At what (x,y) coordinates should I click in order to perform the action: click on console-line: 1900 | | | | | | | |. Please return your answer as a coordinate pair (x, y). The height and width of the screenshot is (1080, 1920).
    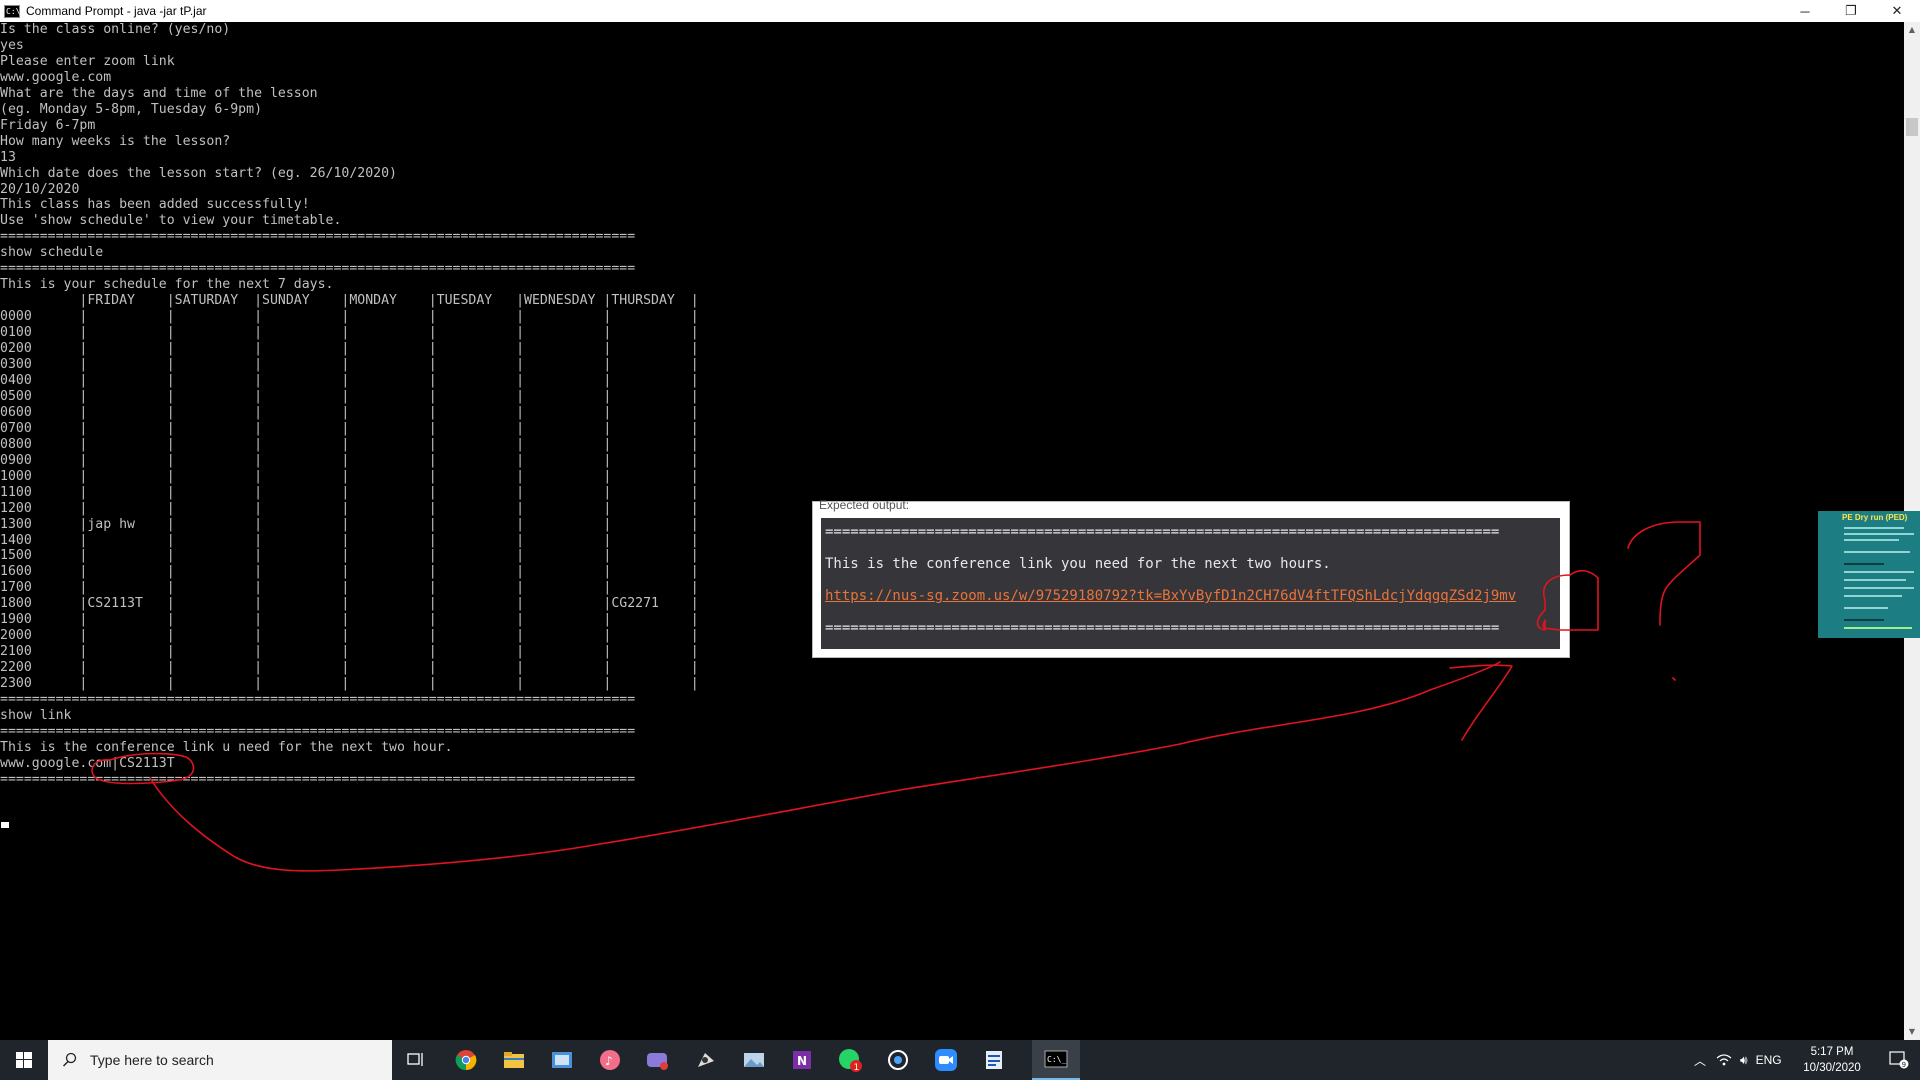
    Looking at the image, I should click on (349, 620).